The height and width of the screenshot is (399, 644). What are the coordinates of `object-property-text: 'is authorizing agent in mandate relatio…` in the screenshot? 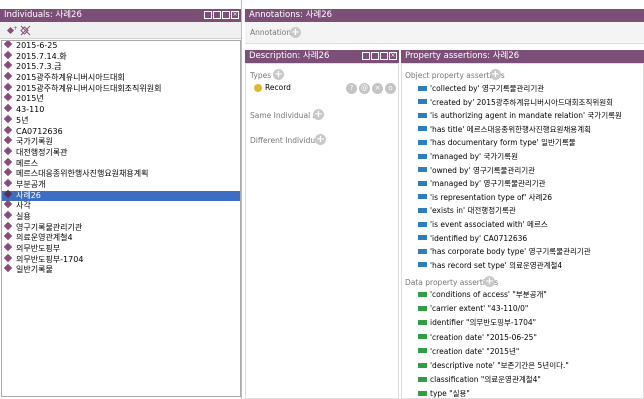 It's located at (526, 116).